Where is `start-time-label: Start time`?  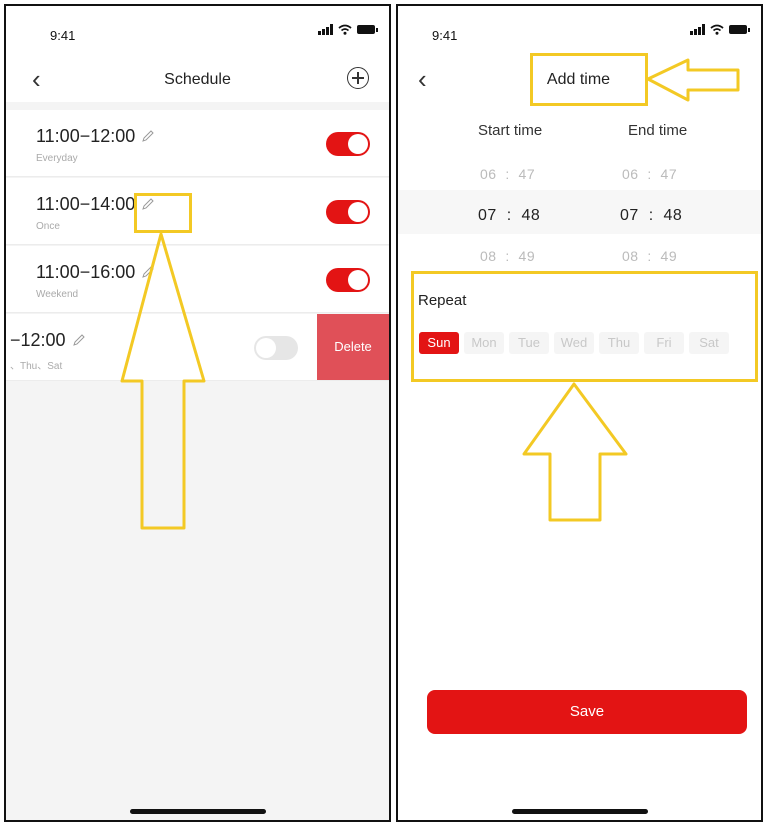 start-time-label: Start time is located at coordinates (510, 130).